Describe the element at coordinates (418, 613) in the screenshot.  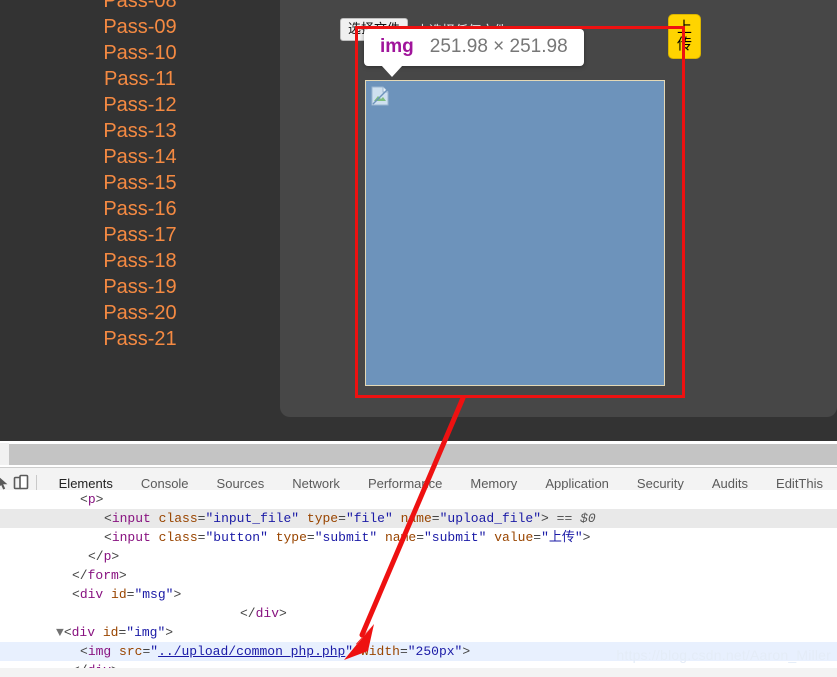
I see `dom-tree-line: </div>` at that location.